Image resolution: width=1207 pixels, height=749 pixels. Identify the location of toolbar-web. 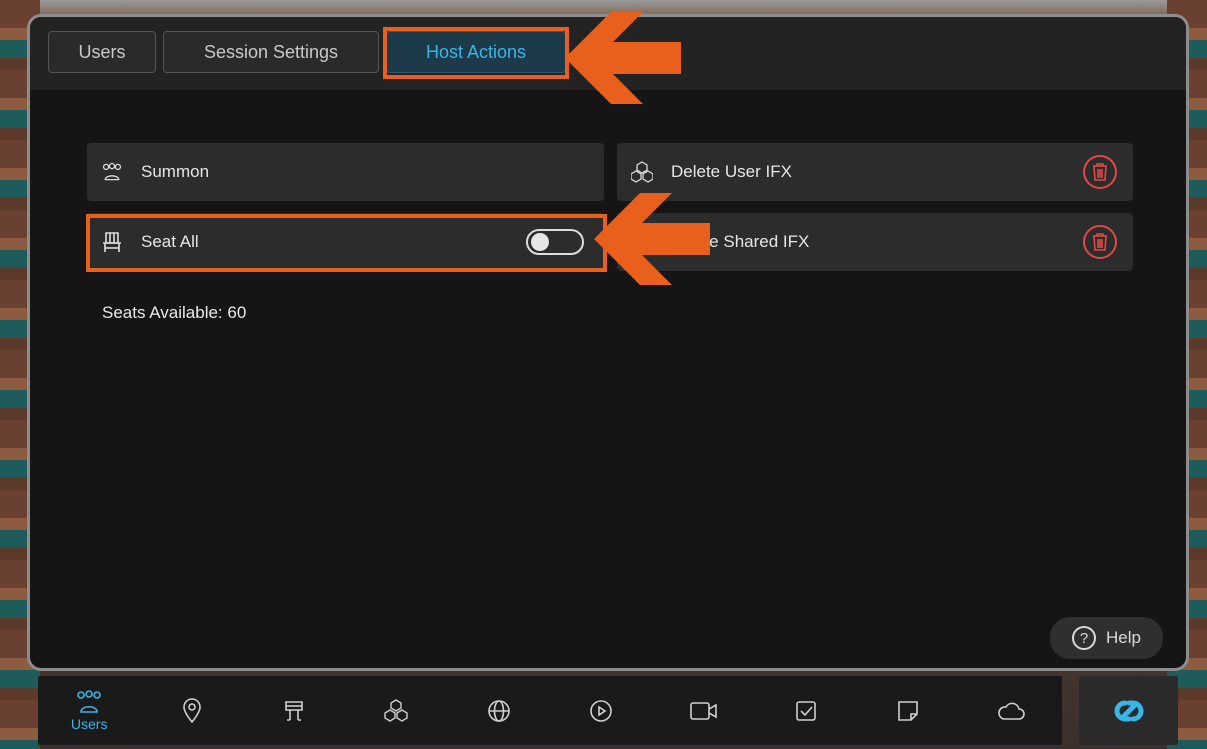
(499, 710).